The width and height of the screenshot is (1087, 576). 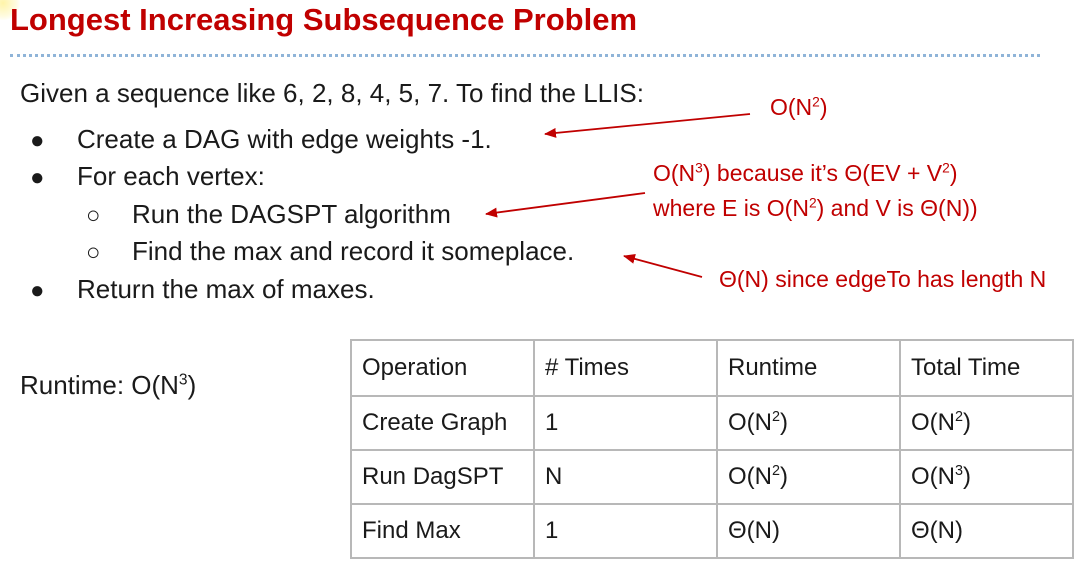 I want to click on table-row: Create Graph 1 O(N2) O(N2), so click(x=712, y=423).